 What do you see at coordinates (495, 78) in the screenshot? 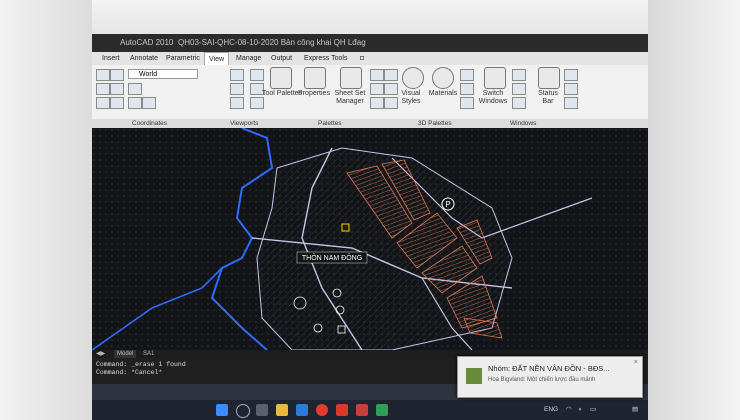
I see `switch-windows-icon` at bounding box center [495, 78].